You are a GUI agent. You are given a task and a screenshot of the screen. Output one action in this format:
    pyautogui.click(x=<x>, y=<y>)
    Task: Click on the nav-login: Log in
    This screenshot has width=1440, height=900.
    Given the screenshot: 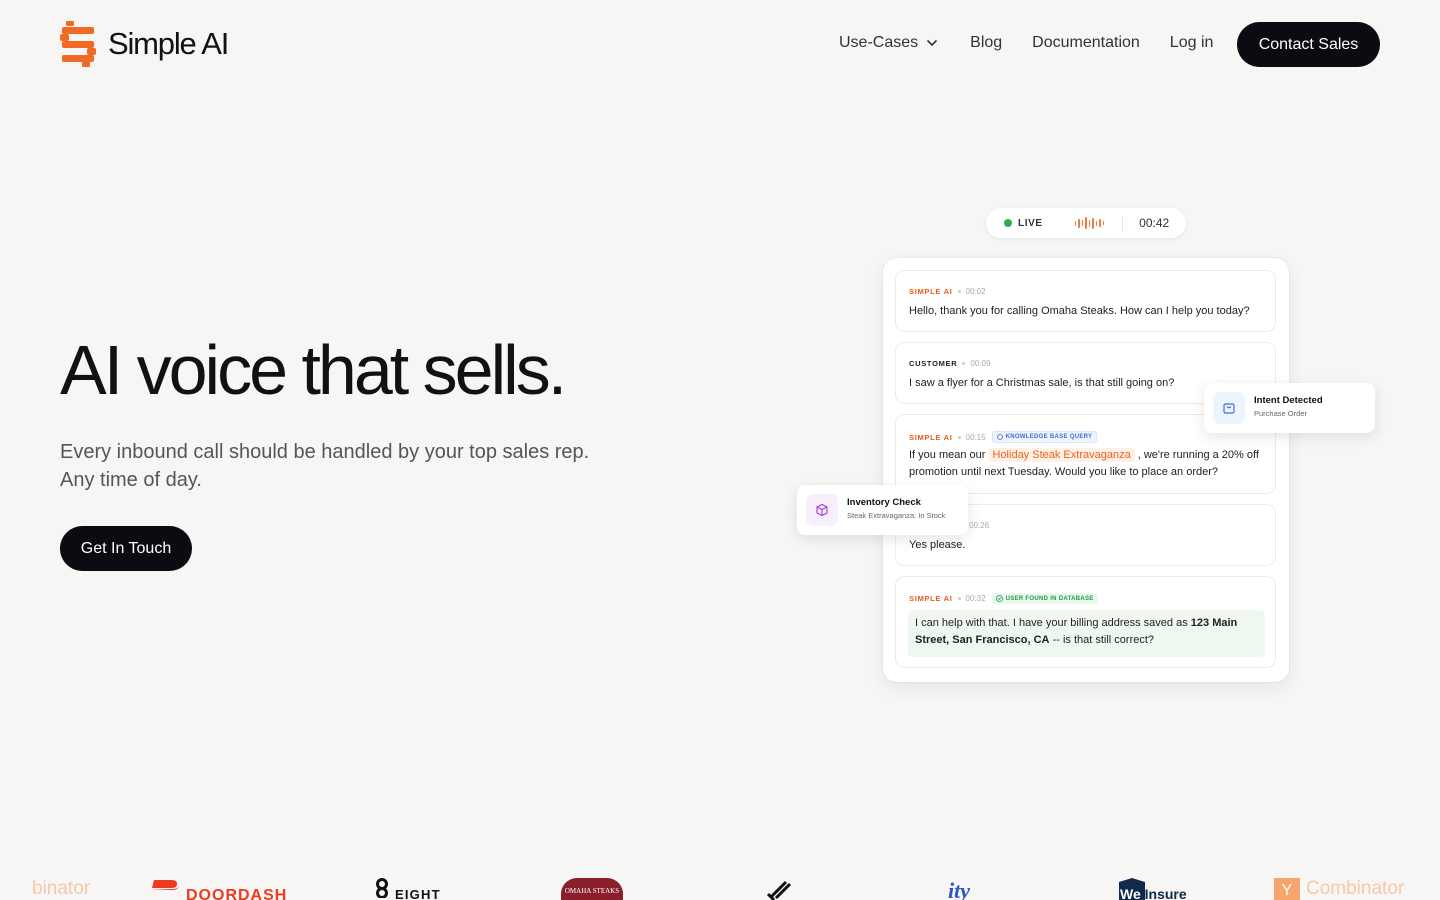 What is the action you would take?
    pyautogui.click(x=1192, y=43)
    